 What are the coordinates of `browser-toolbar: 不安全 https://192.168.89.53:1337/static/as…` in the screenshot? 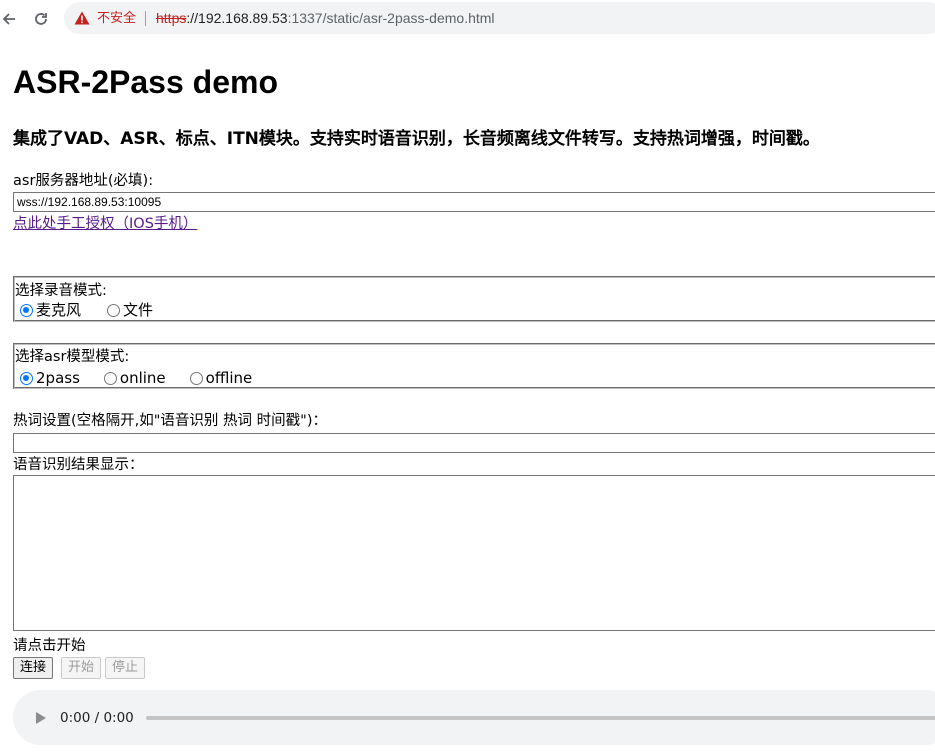 It's located at (467, 20).